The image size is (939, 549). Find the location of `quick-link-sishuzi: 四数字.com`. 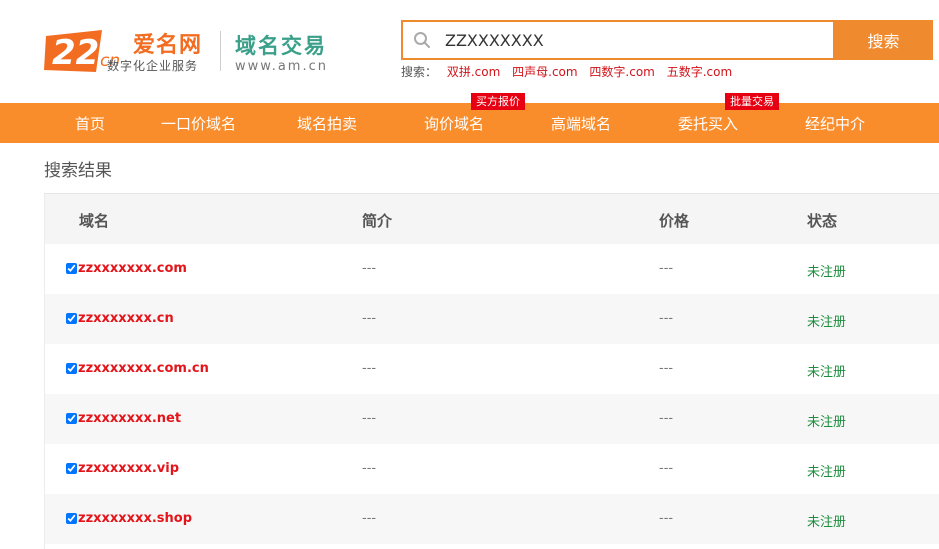

quick-link-sishuzi: 四数字.com is located at coordinates (621, 72).